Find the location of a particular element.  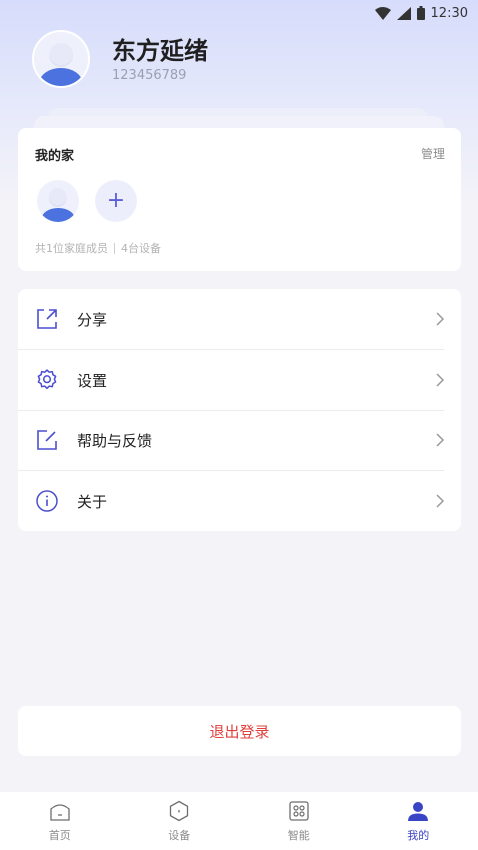

status-time: 12:30 is located at coordinates (449, 13).